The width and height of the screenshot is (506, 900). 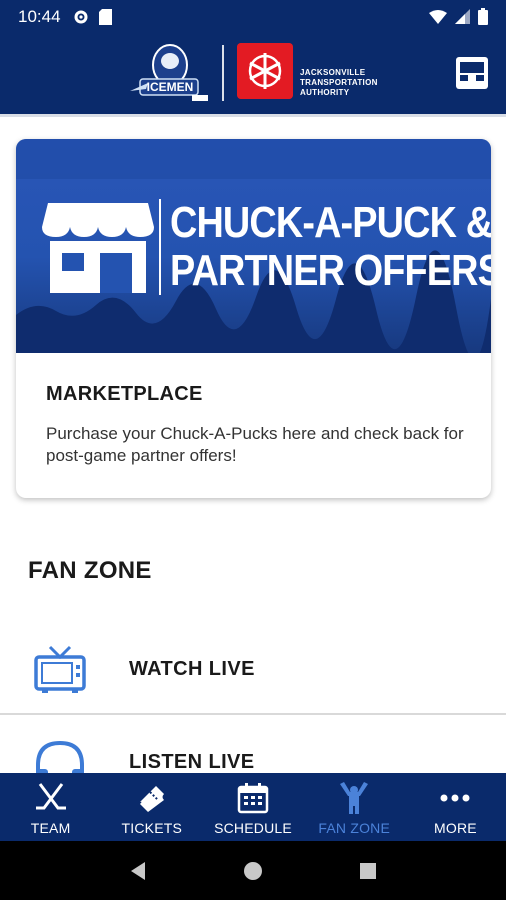 I want to click on settings-gear-icon, so click(x=81, y=16).